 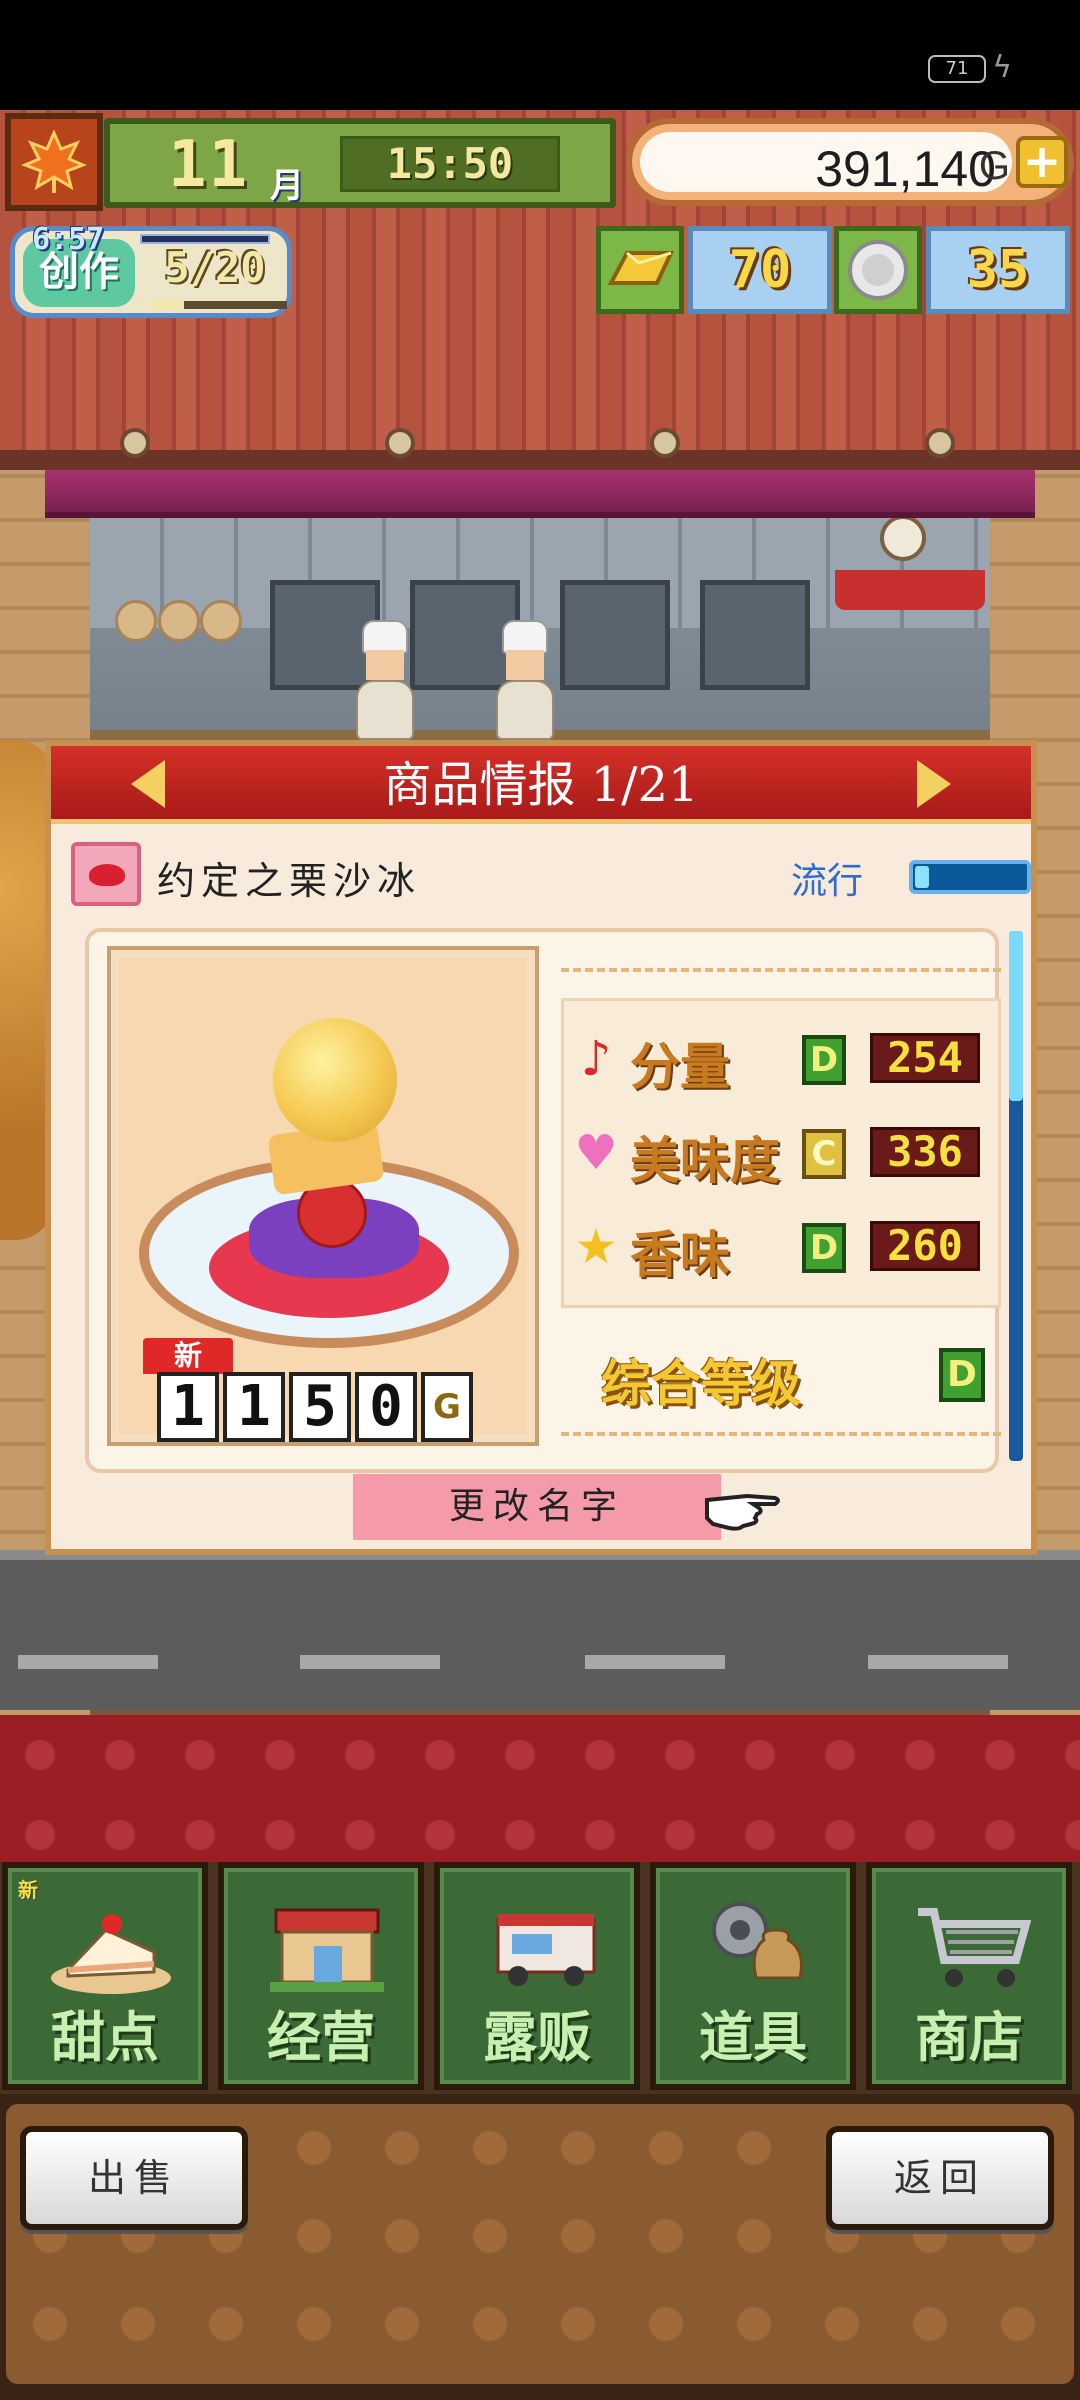 I want to click on create-count: 5/20, so click(x=215, y=267).